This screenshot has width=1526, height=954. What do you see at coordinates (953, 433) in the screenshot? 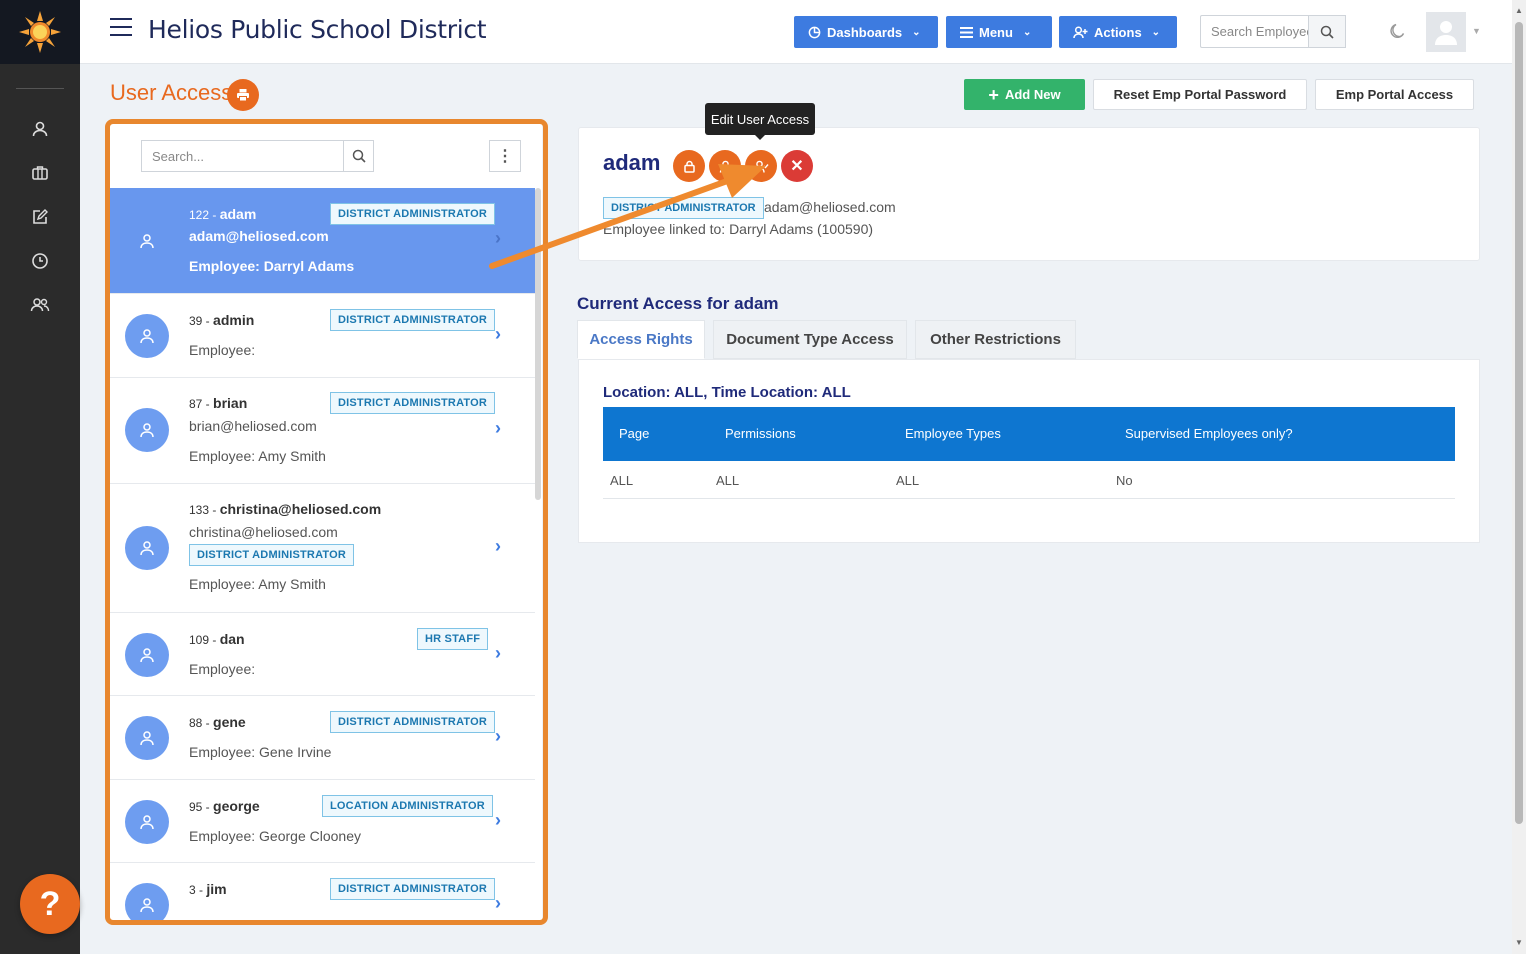
I see `column-header: Employee Types` at bounding box center [953, 433].